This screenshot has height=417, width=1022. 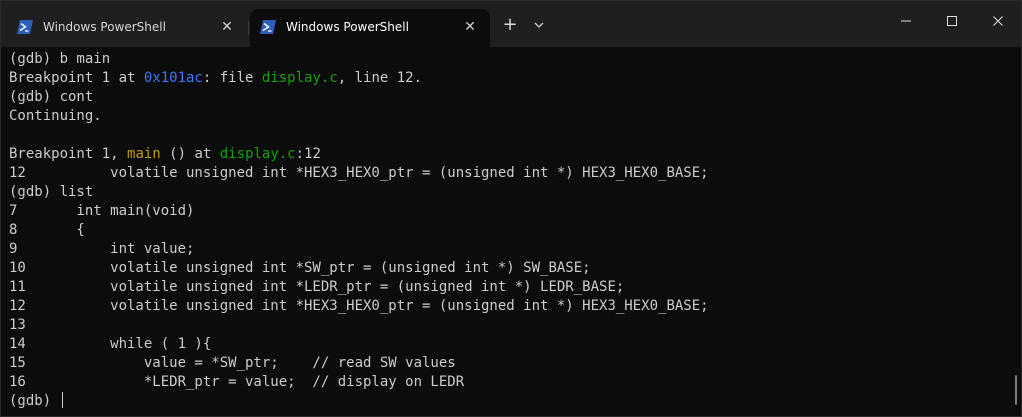 I want to click on terminal-line: (gdb) cont, so click(x=51, y=97).